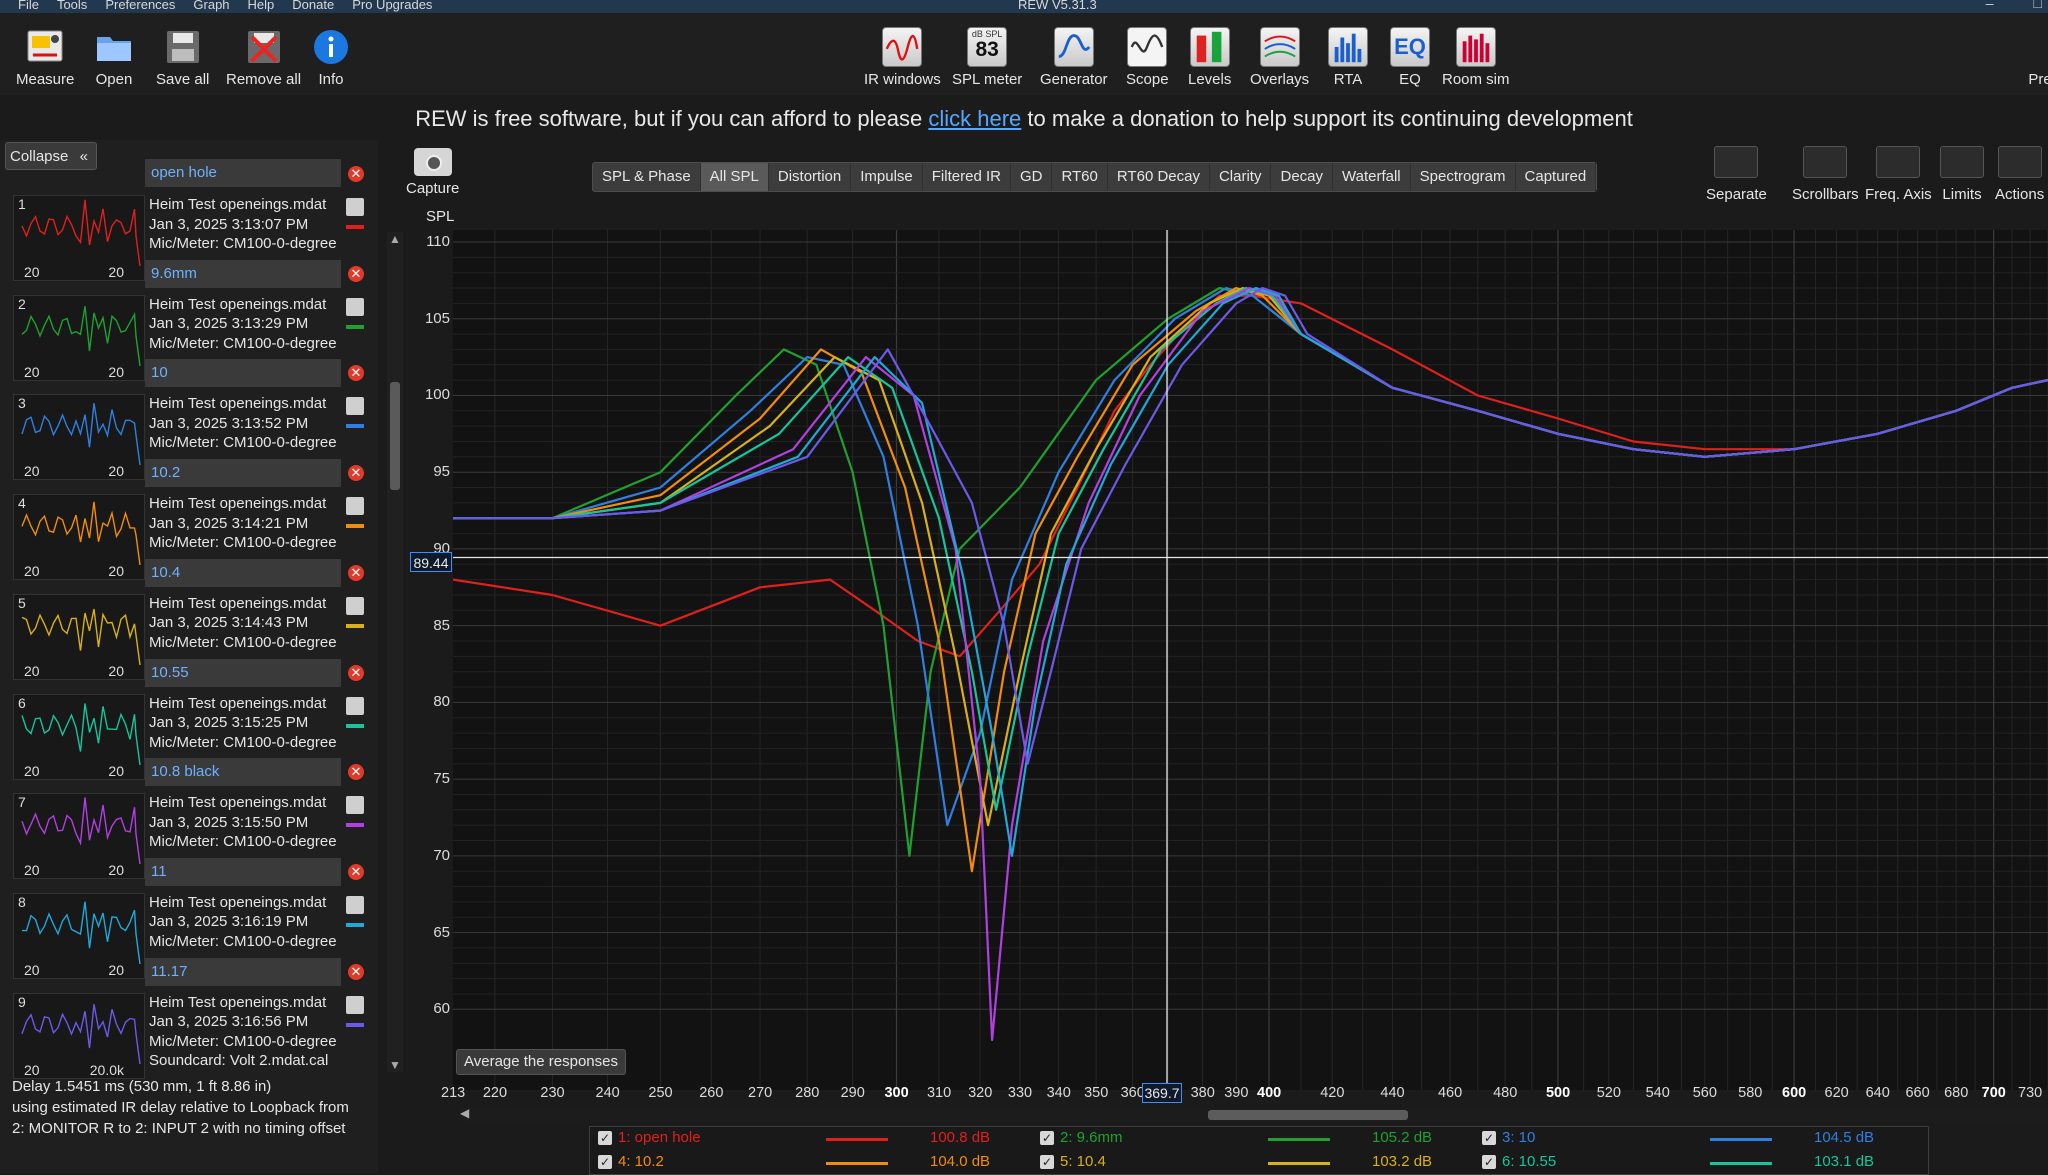  I want to click on legend-item: ✓ 1: open hole 100.8 dB, so click(811, 1139).